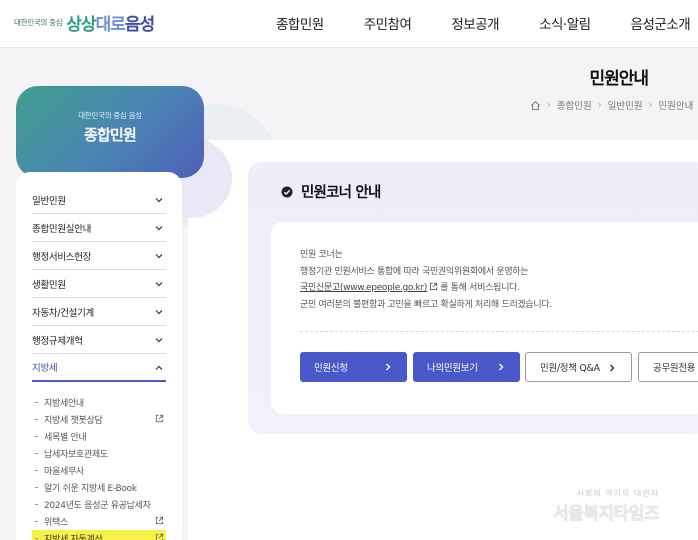 Image resolution: width=698 pixels, height=540 pixels. Describe the element at coordinates (287, 191) in the screenshot. I see `check-circle-icon` at that location.